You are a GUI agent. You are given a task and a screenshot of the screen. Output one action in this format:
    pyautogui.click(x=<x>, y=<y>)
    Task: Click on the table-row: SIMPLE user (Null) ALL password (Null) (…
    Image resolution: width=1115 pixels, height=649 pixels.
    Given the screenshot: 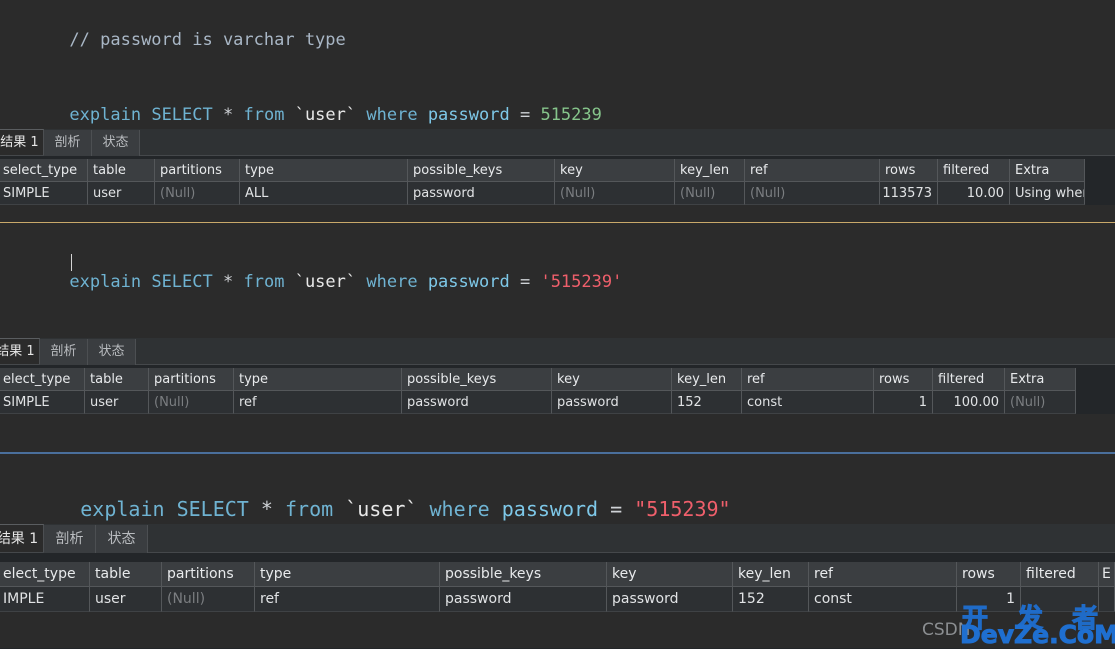 What is the action you would take?
    pyautogui.click(x=542, y=193)
    